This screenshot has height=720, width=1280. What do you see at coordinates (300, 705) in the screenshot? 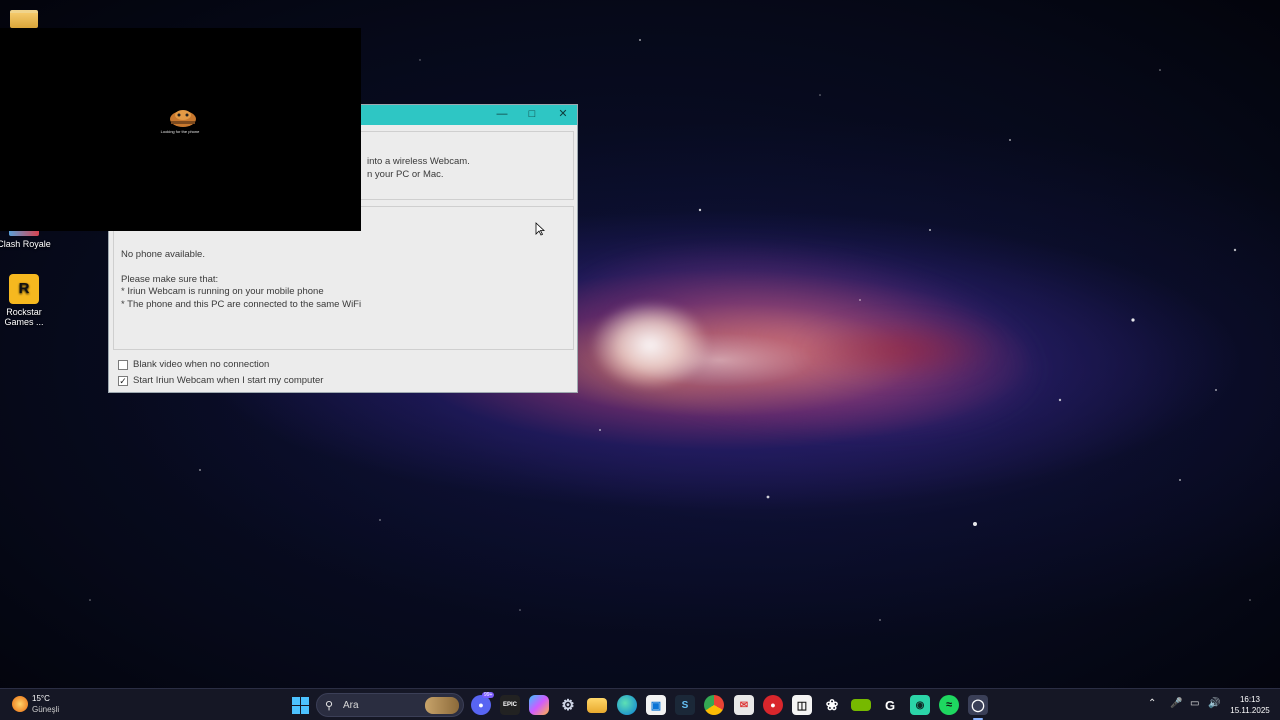
I see `windows-start-icon` at bounding box center [300, 705].